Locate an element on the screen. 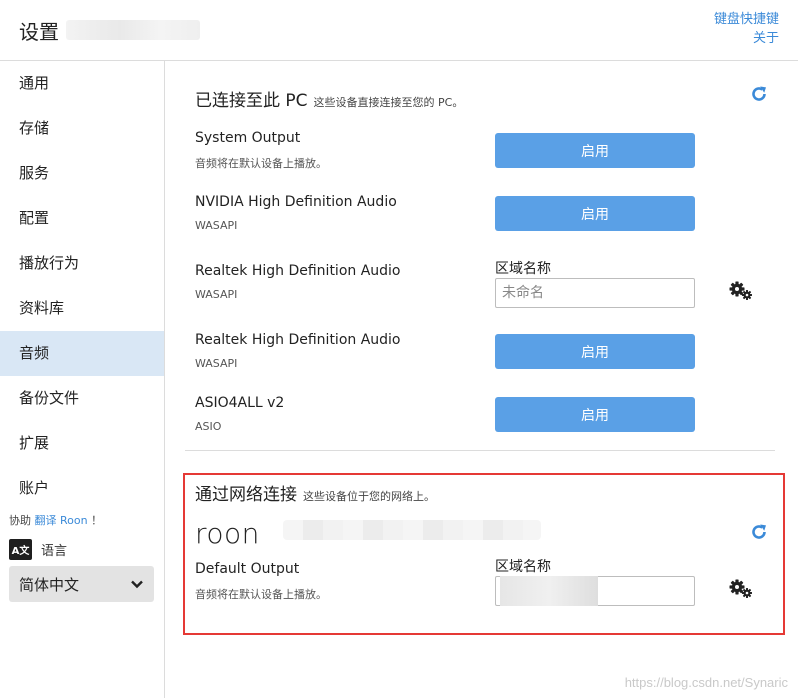 Image resolution: width=798 pixels, height=698 pixels. device-name: Default Output is located at coordinates (247, 569).